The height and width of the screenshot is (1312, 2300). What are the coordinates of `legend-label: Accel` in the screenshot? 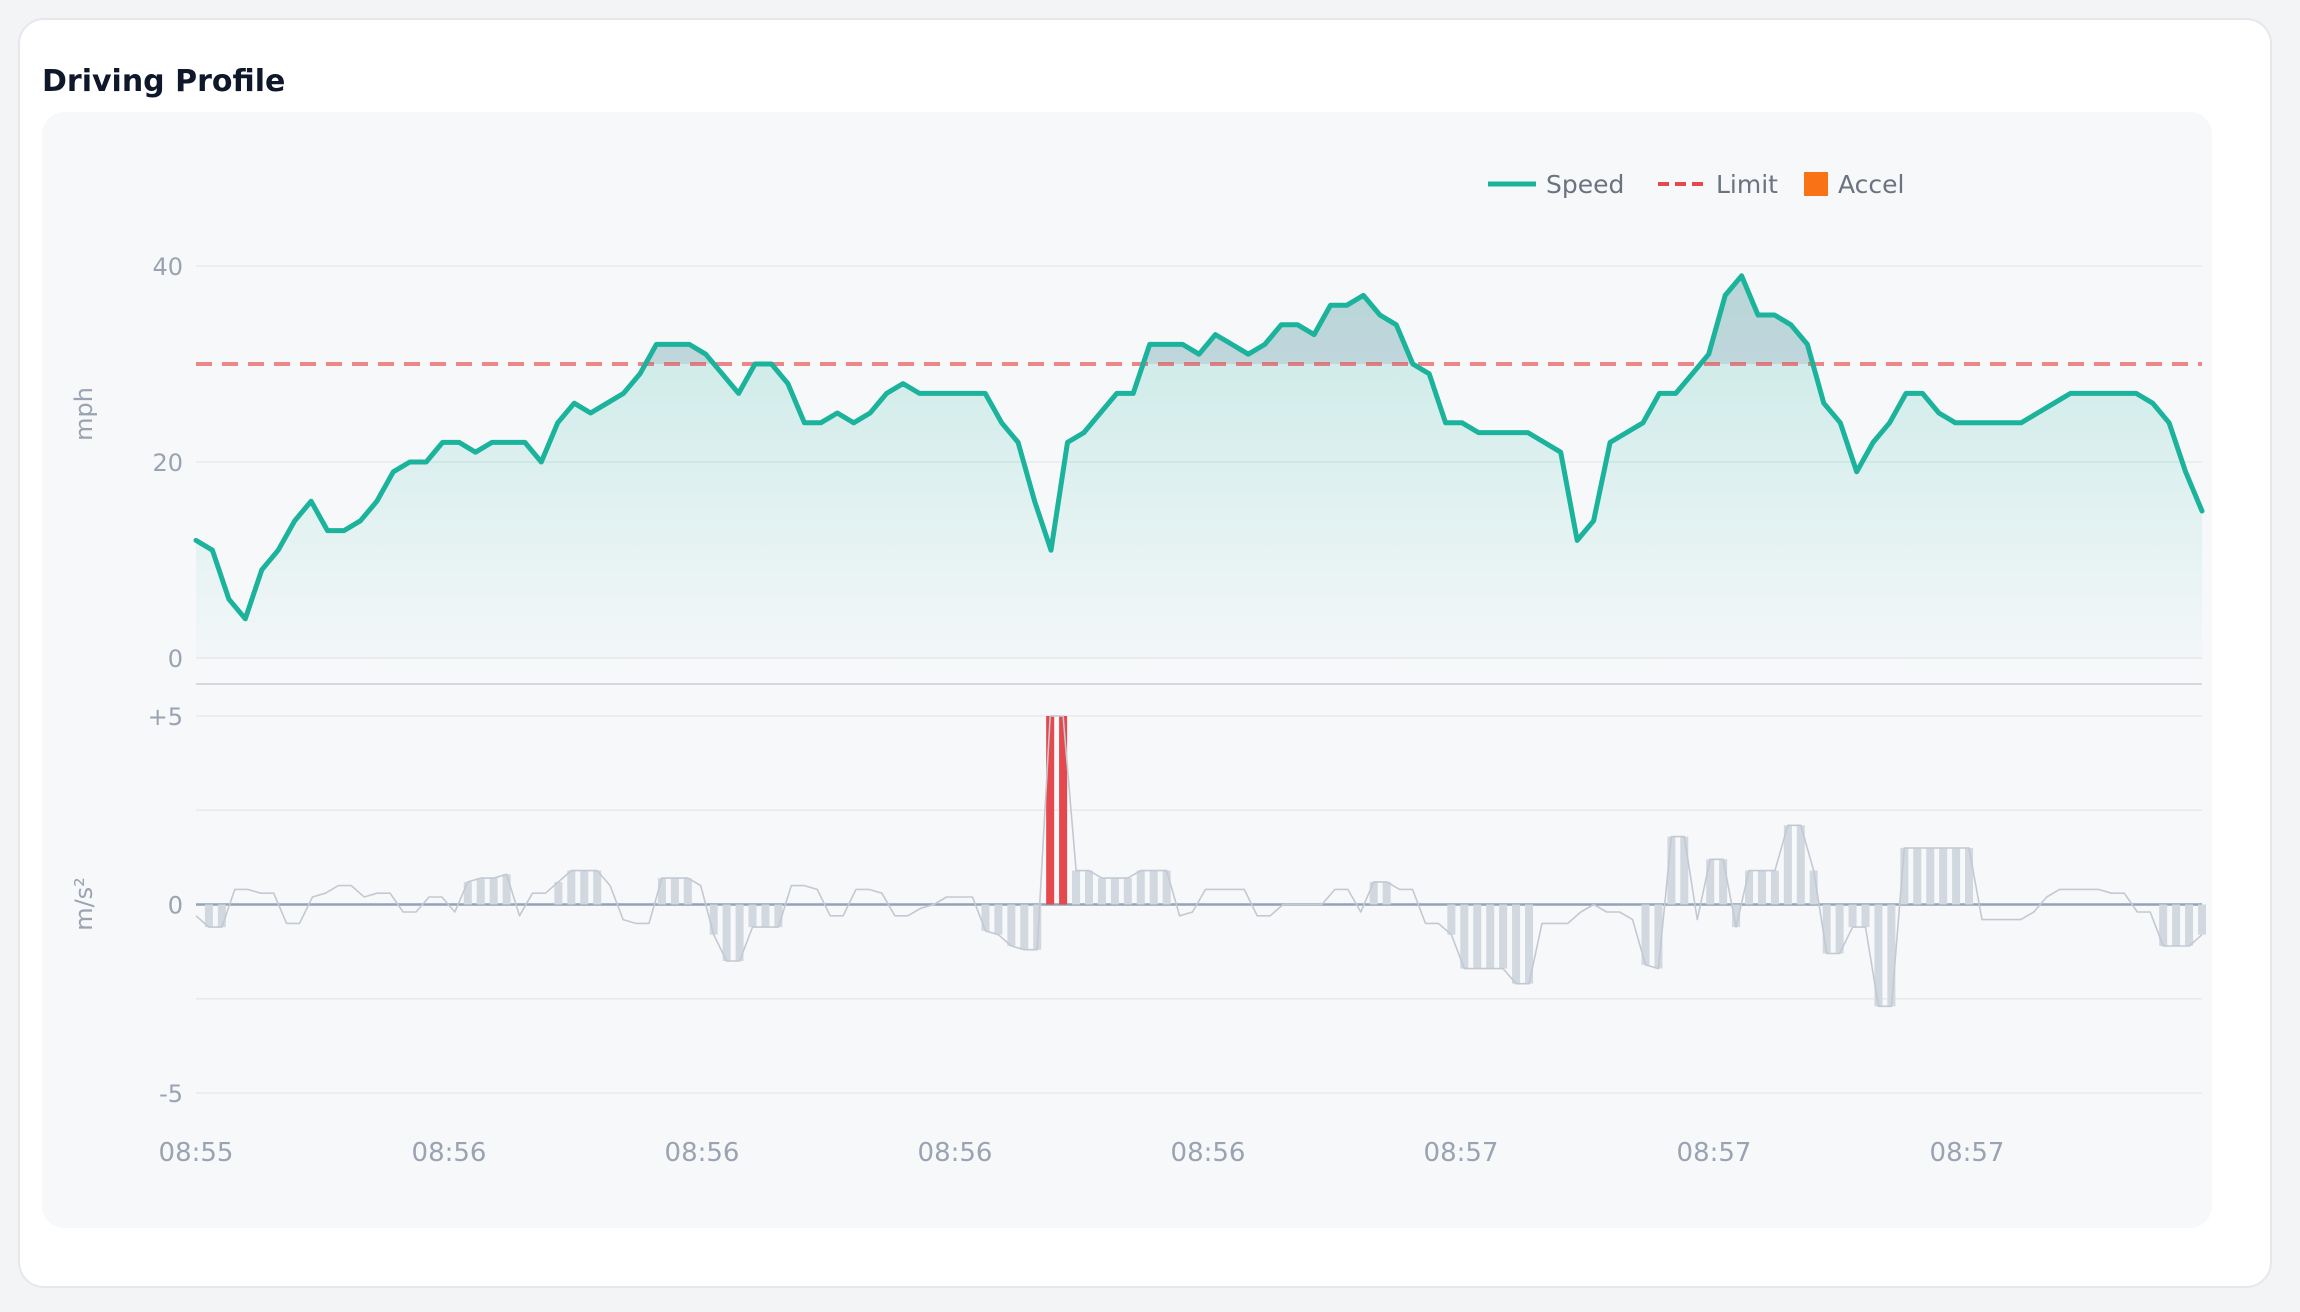 It's located at (1871, 184).